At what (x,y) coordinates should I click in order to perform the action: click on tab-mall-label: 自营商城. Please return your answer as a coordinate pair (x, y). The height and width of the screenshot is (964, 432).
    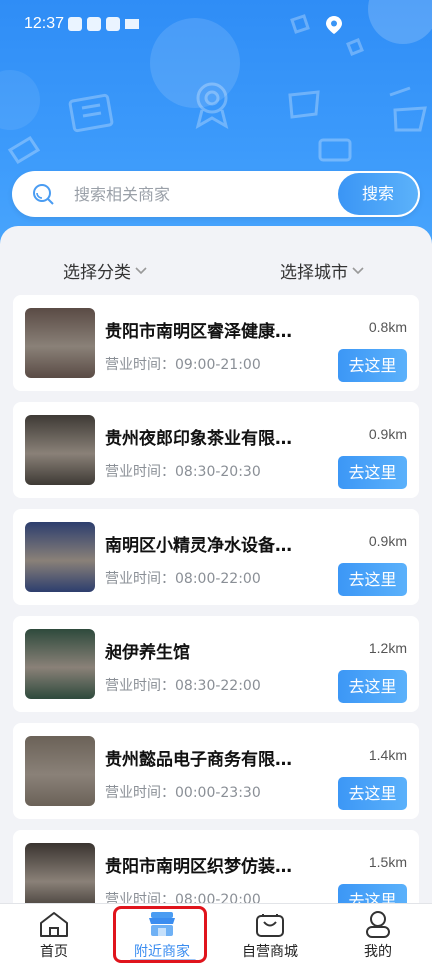
    Looking at the image, I should click on (270, 952).